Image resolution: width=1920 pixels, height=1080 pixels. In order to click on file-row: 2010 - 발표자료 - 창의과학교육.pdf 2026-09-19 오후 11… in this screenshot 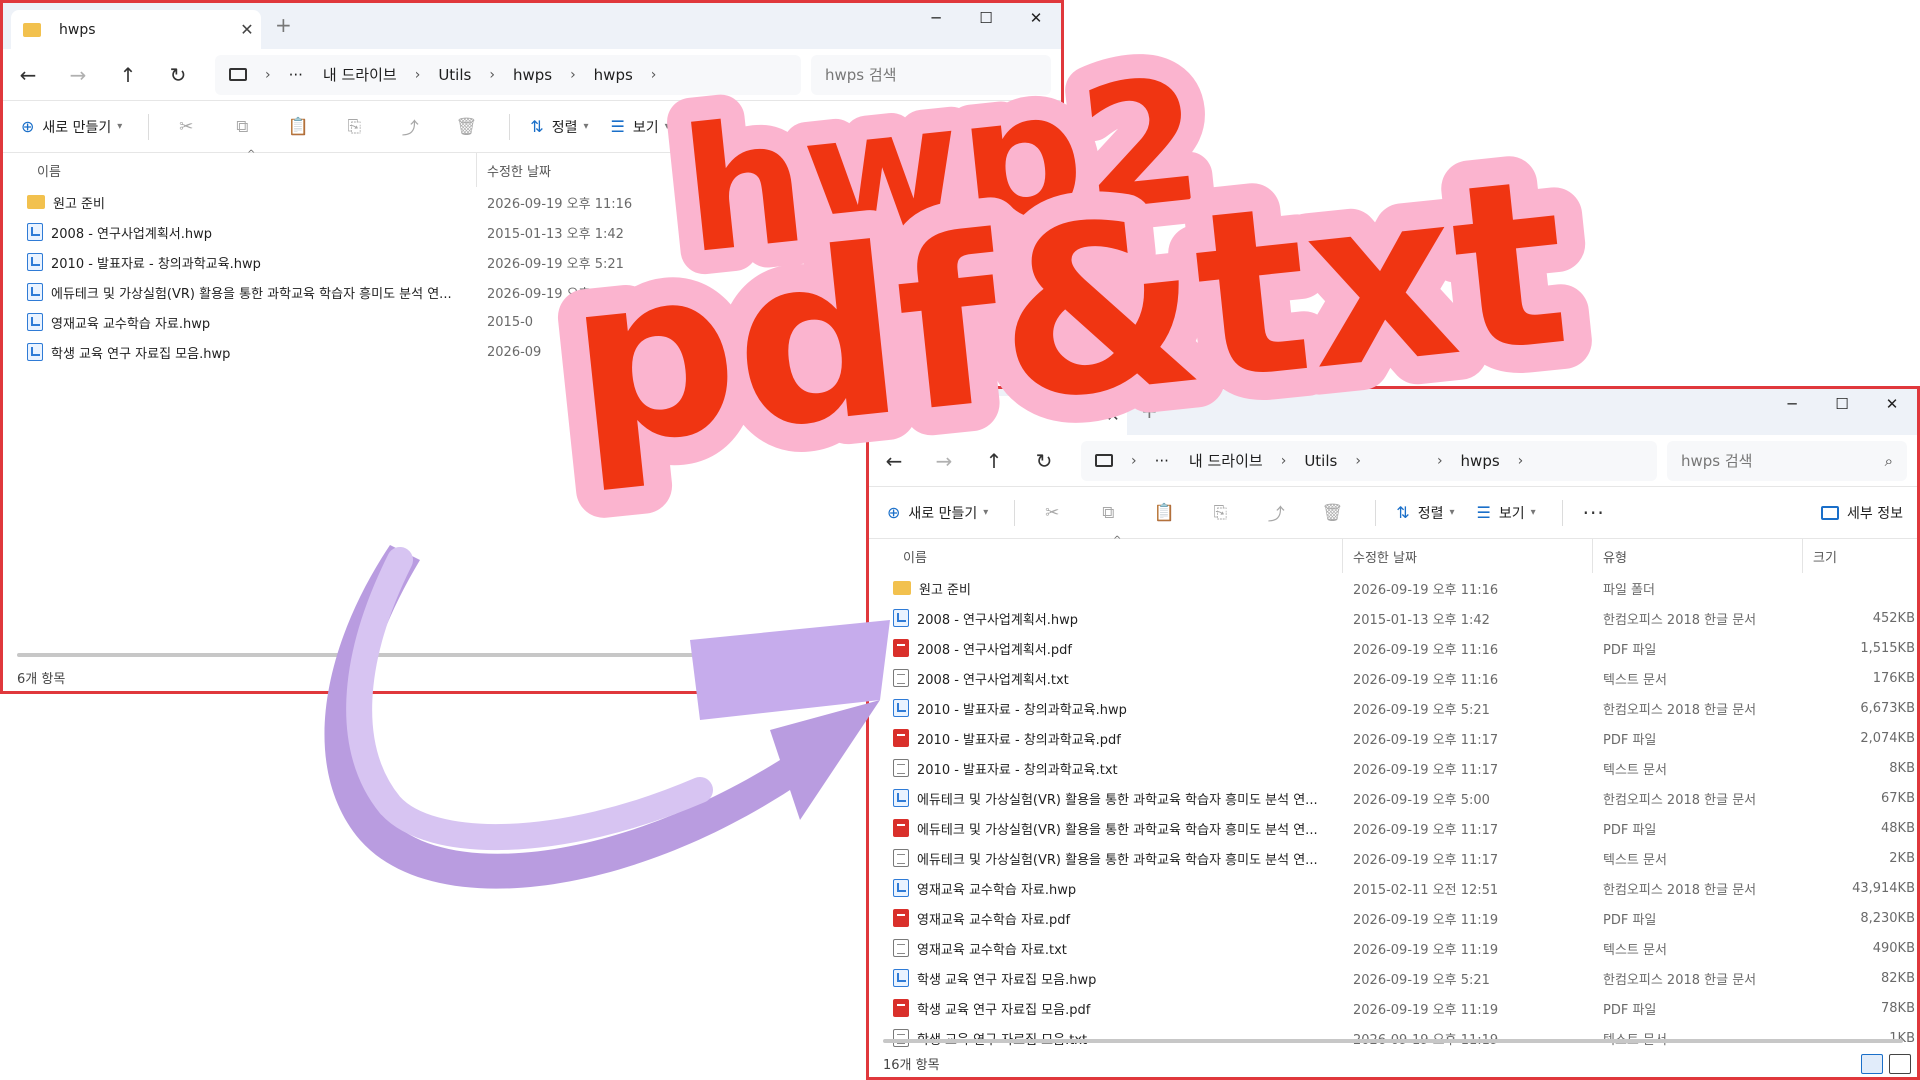, I will do `click(1393, 738)`.